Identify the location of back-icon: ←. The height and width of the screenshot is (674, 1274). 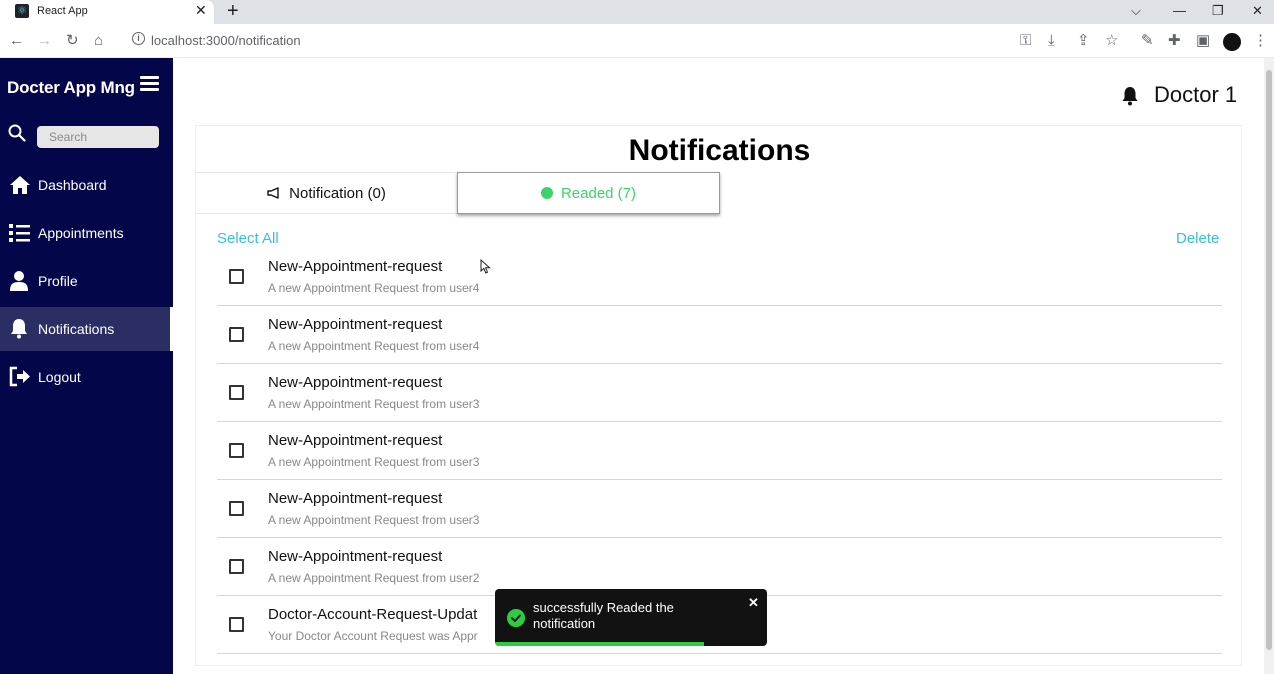
(16, 41).